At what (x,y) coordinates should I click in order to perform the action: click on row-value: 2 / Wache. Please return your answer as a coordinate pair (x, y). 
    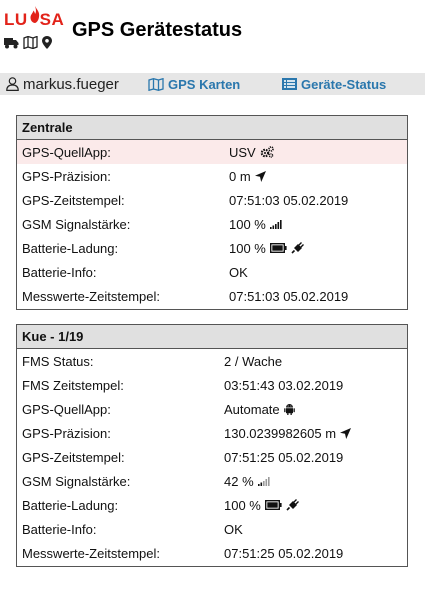
    Looking at the image, I should click on (253, 361).